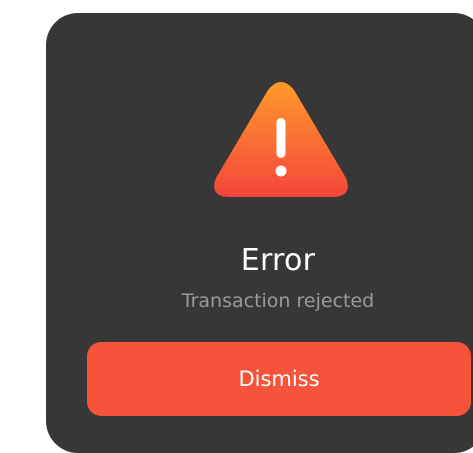 Image resolution: width=473 pixels, height=453 pixels. What do you see at coordinates (281, 139) in the screenshot?
I see `warning-icon` at bounding box center [281, 139].